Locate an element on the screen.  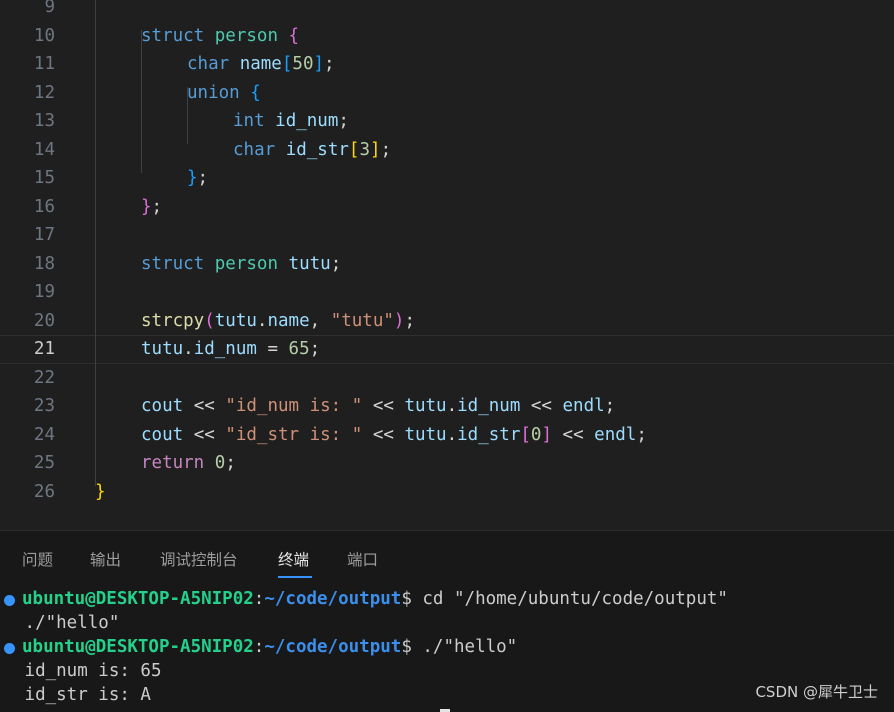
code-token: cout is located at coordinates (162, 434).